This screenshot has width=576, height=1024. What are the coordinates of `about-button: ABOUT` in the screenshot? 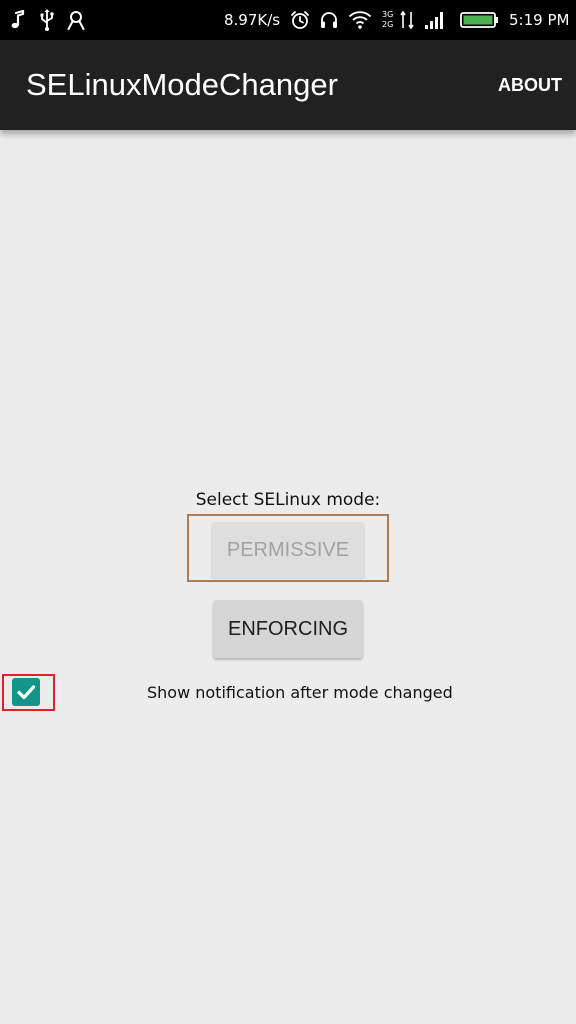 It's located at (530, 85).